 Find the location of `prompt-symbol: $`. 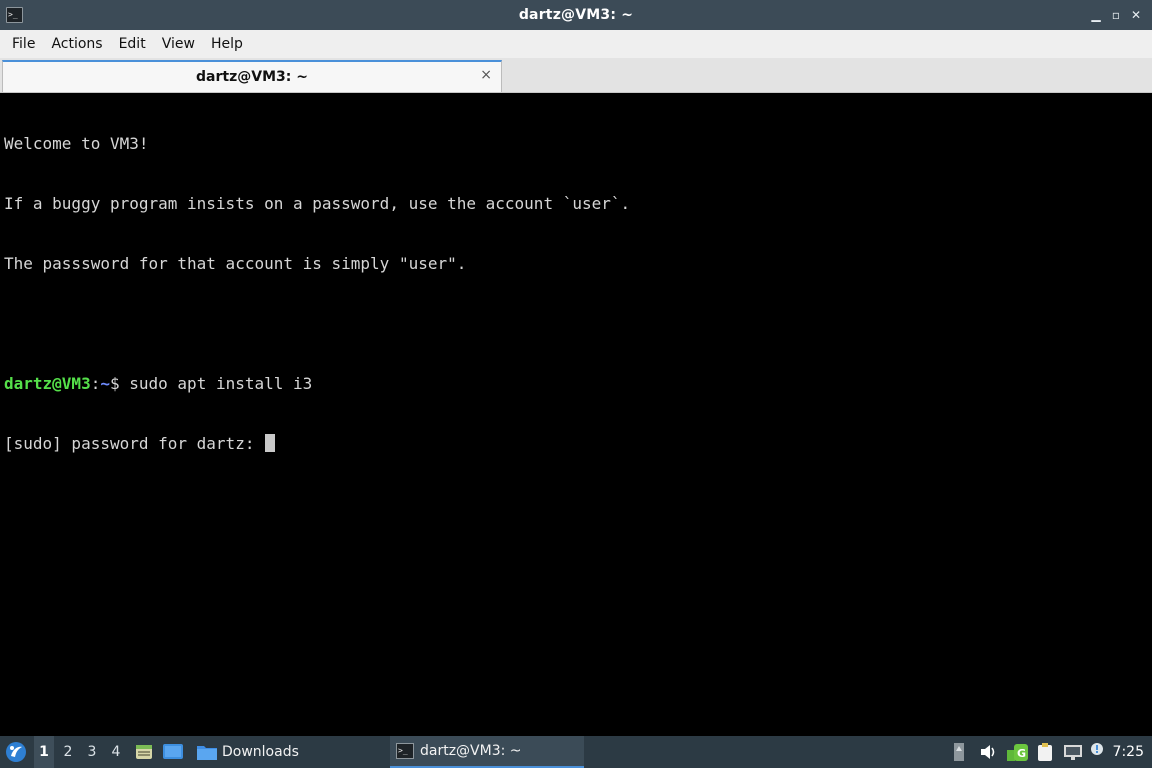

prompt-symbol: $ is located at coordinates (114, 383).